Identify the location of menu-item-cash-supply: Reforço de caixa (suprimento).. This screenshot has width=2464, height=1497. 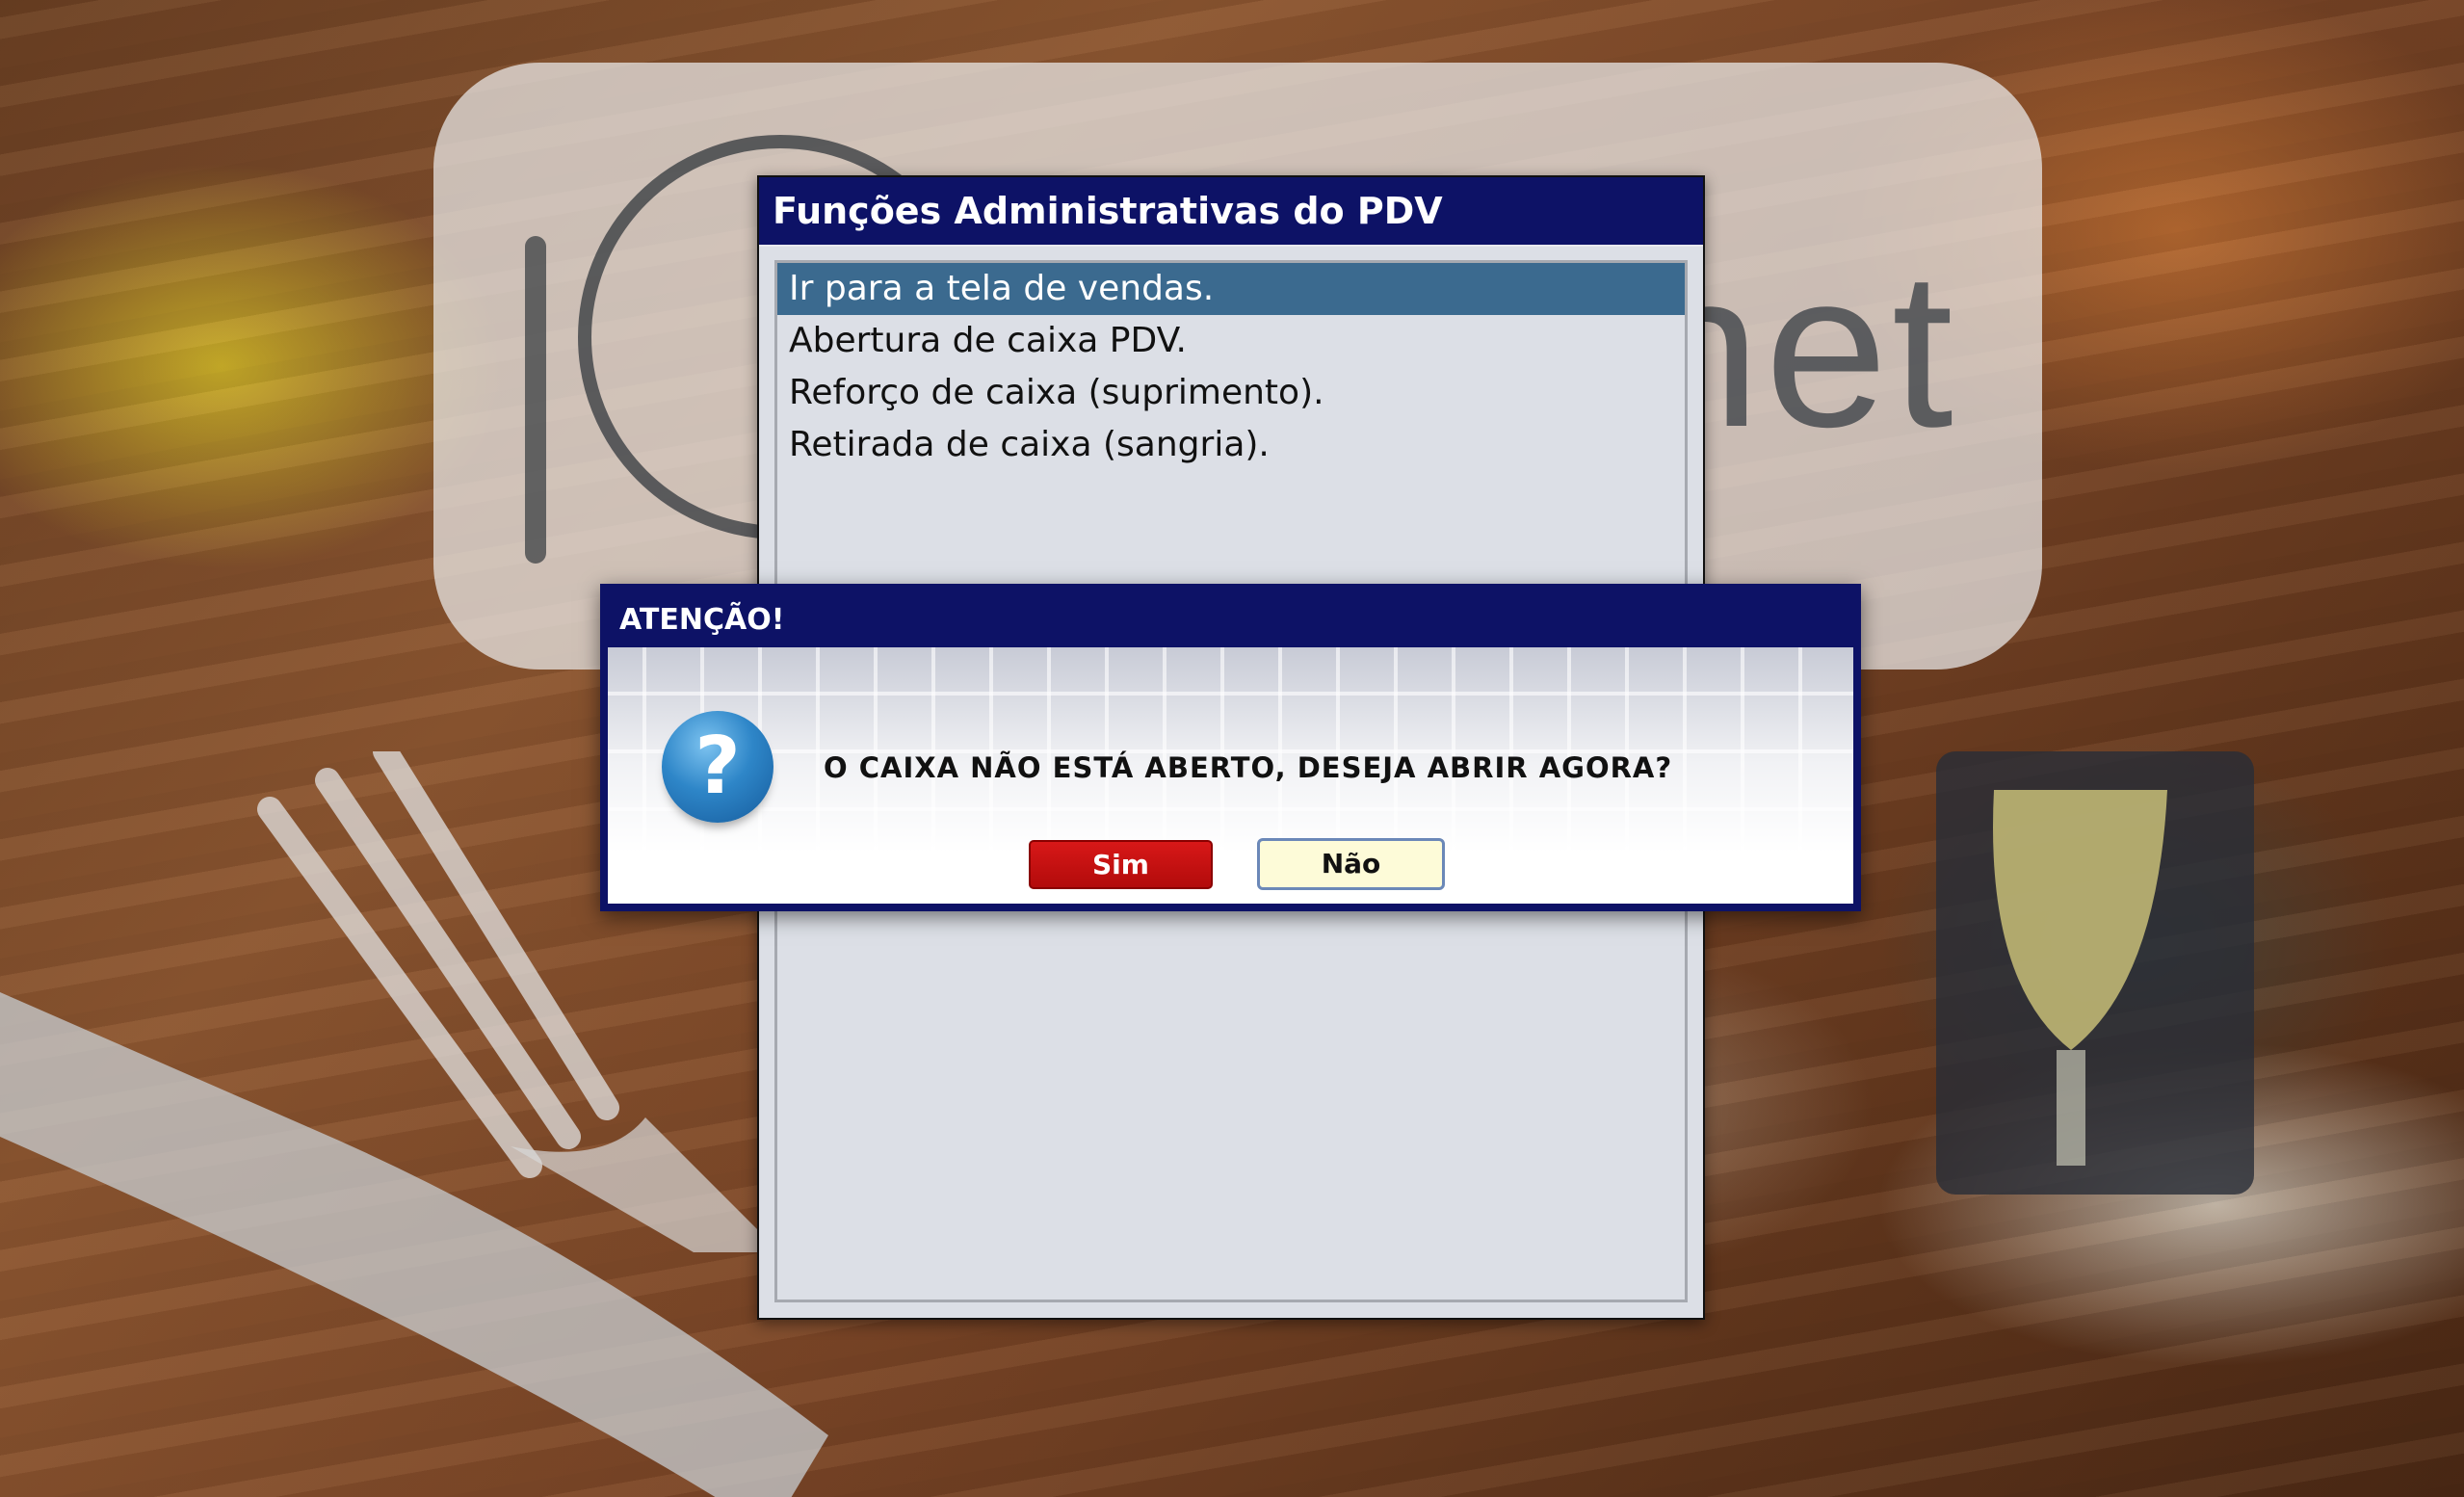
(1231, 393).